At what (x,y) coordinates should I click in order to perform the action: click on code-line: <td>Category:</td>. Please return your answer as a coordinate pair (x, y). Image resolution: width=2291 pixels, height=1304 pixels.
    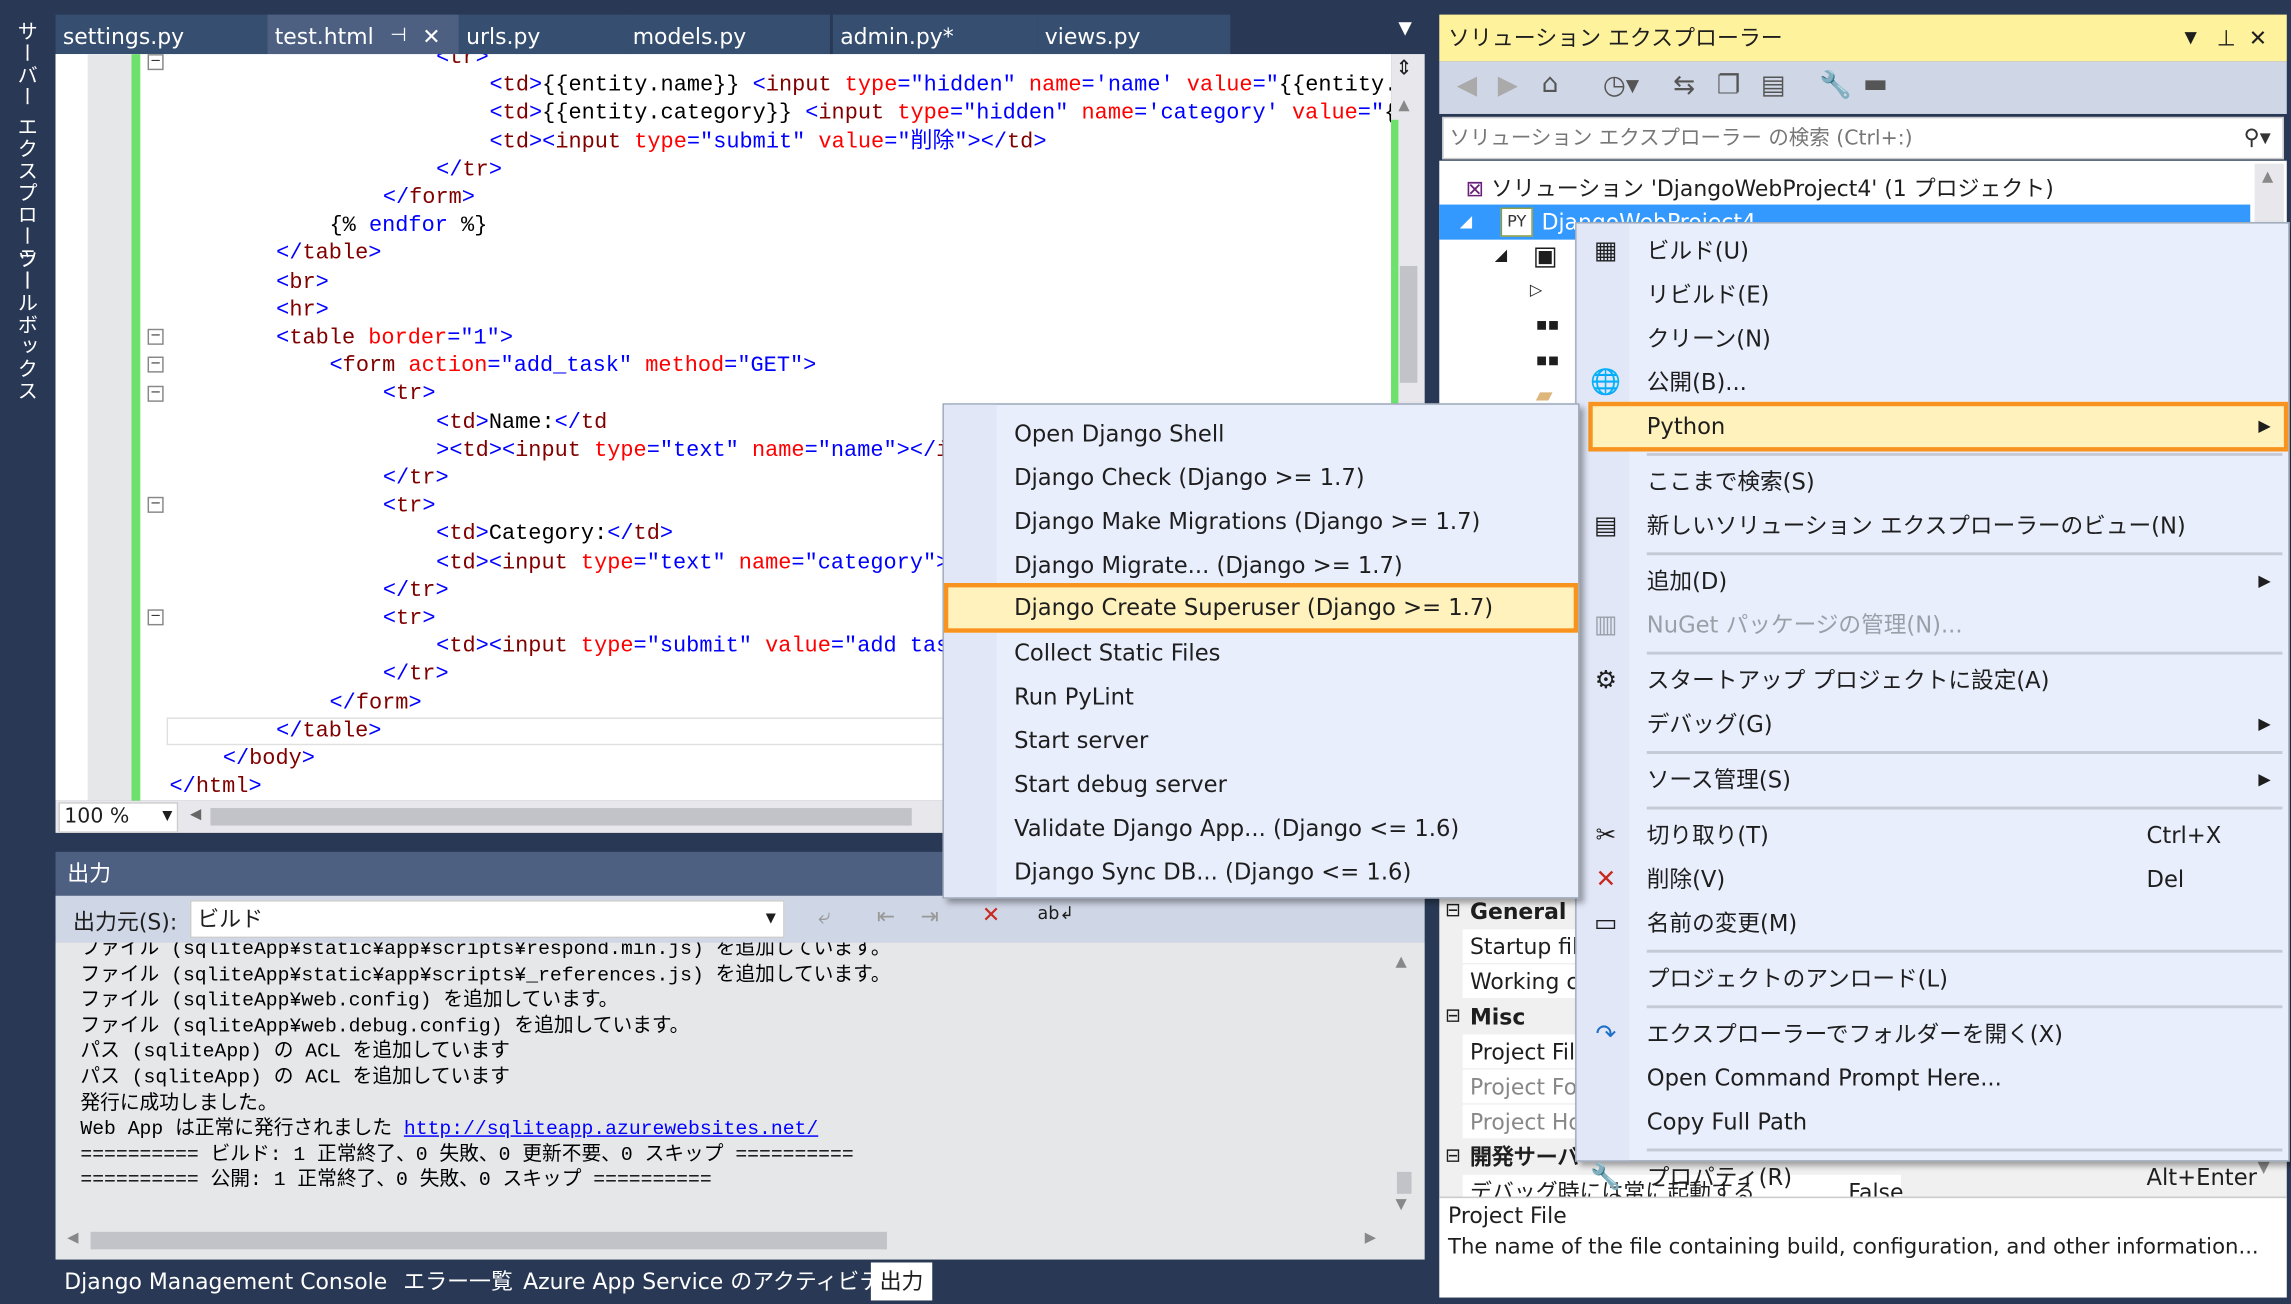
    Looking at the image, I should click on (554, 535).